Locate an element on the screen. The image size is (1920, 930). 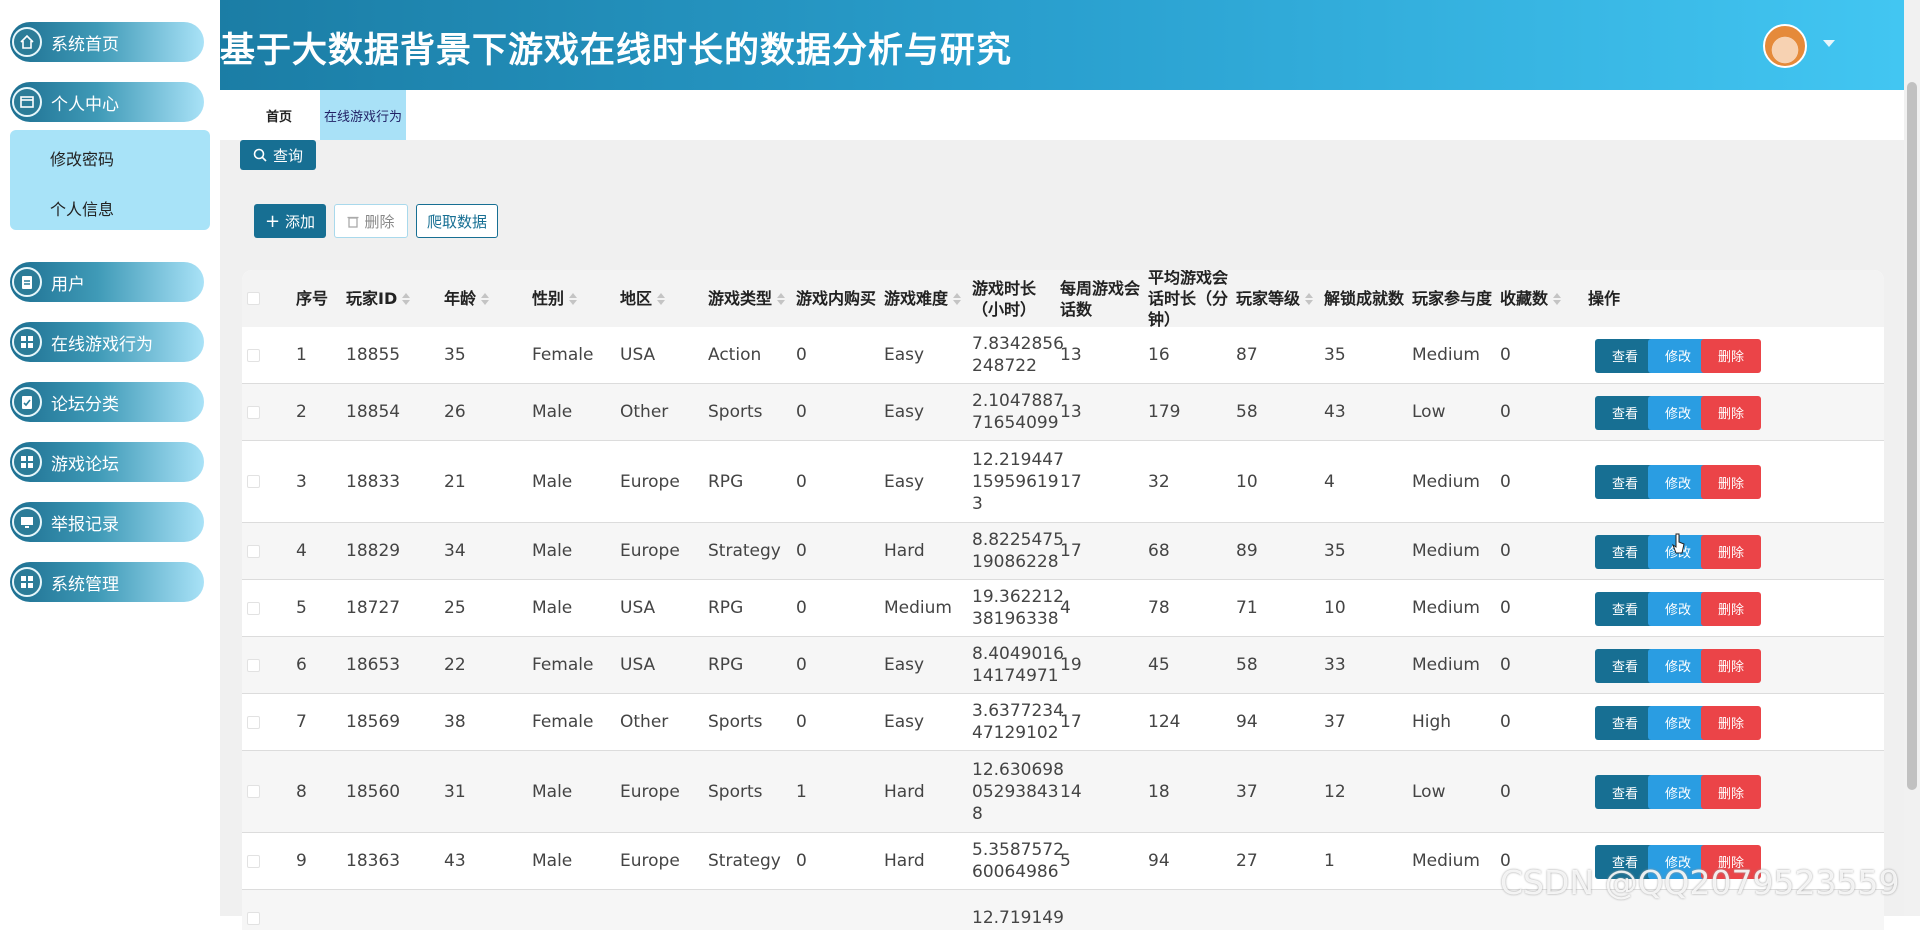
cell-sessions: 17 is located at coordinates (1071, 722).